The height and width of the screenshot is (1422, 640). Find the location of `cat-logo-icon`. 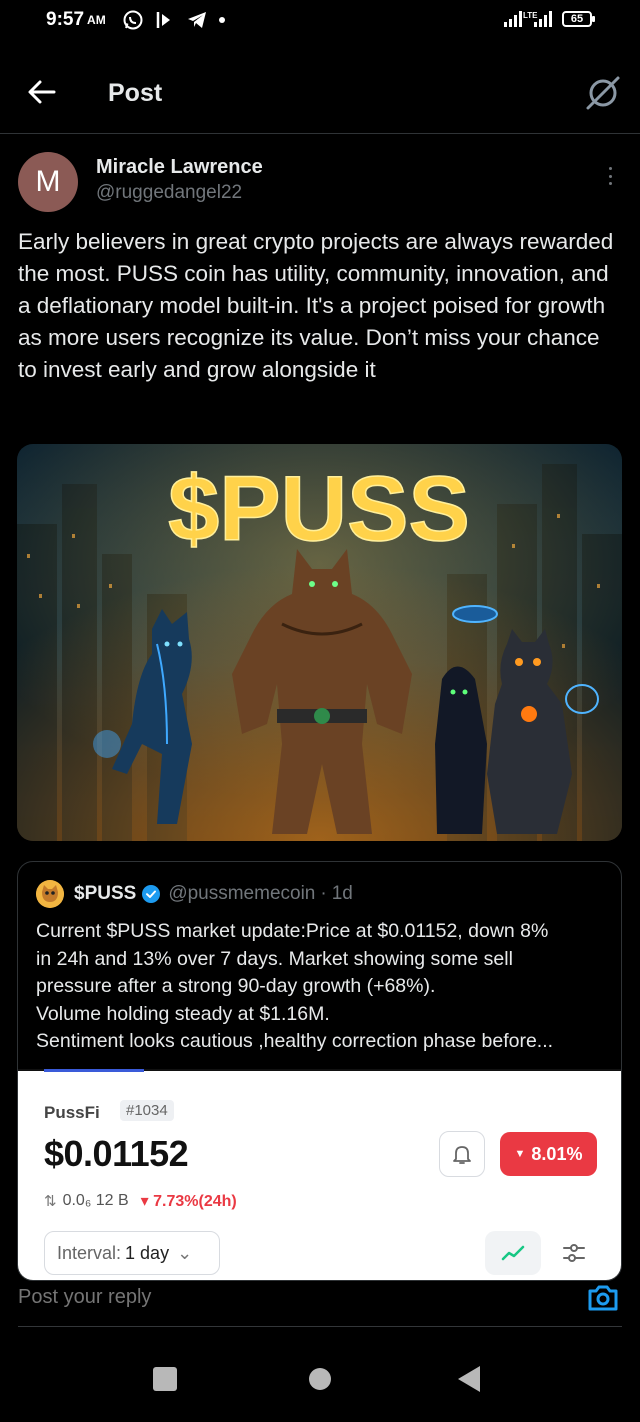

cat-logo-icon is located at coordinates (50, 894).